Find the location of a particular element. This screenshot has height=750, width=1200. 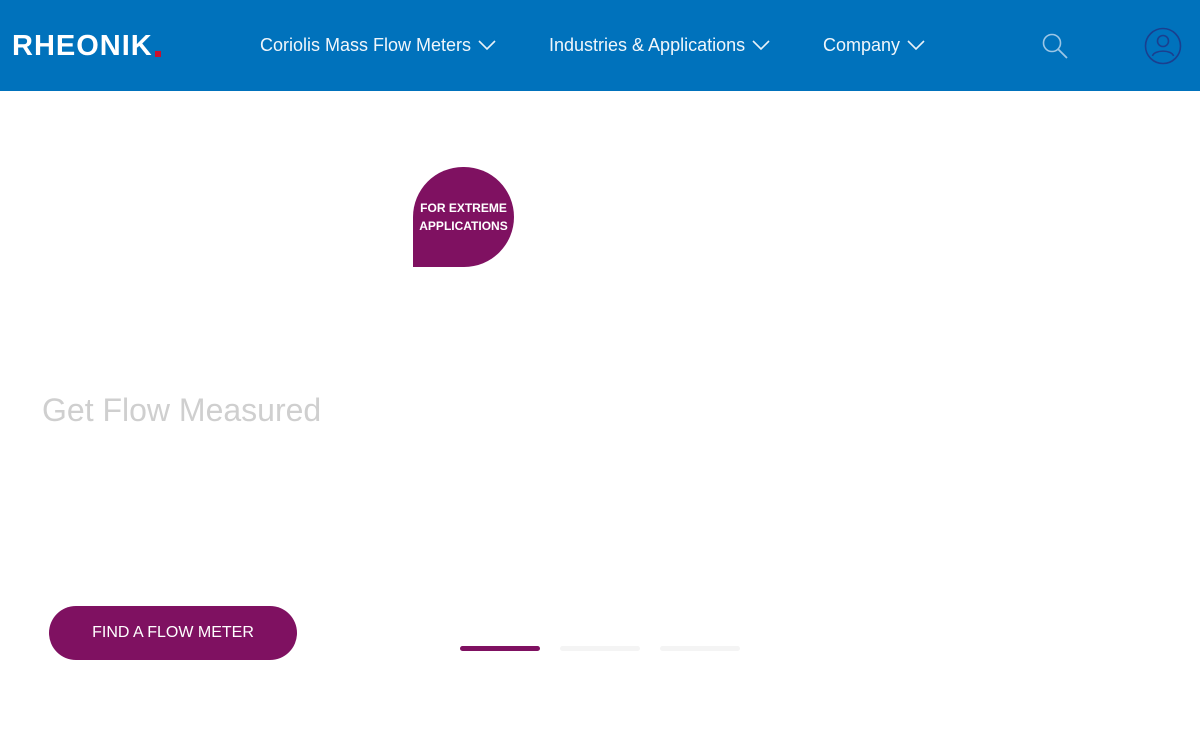

logo-dot is located at coordinates (157, 54).